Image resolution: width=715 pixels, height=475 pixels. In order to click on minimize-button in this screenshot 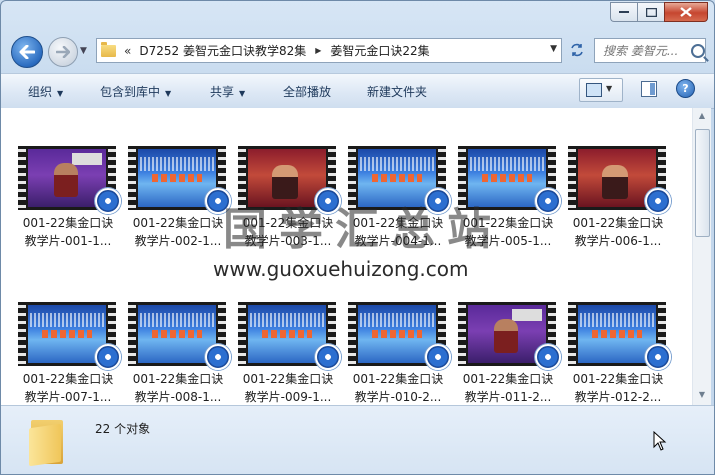, I will do `click(623, 12)`.